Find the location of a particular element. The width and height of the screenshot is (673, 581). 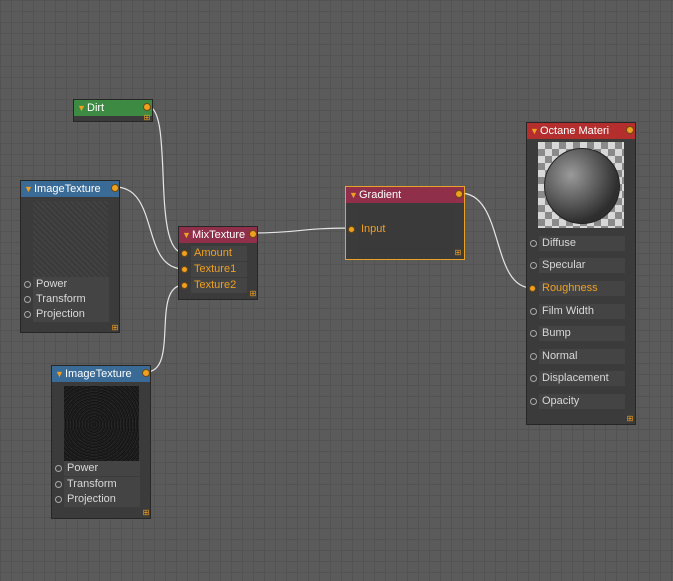

specular-input-label: Specular is located at coordinates (564, 265).